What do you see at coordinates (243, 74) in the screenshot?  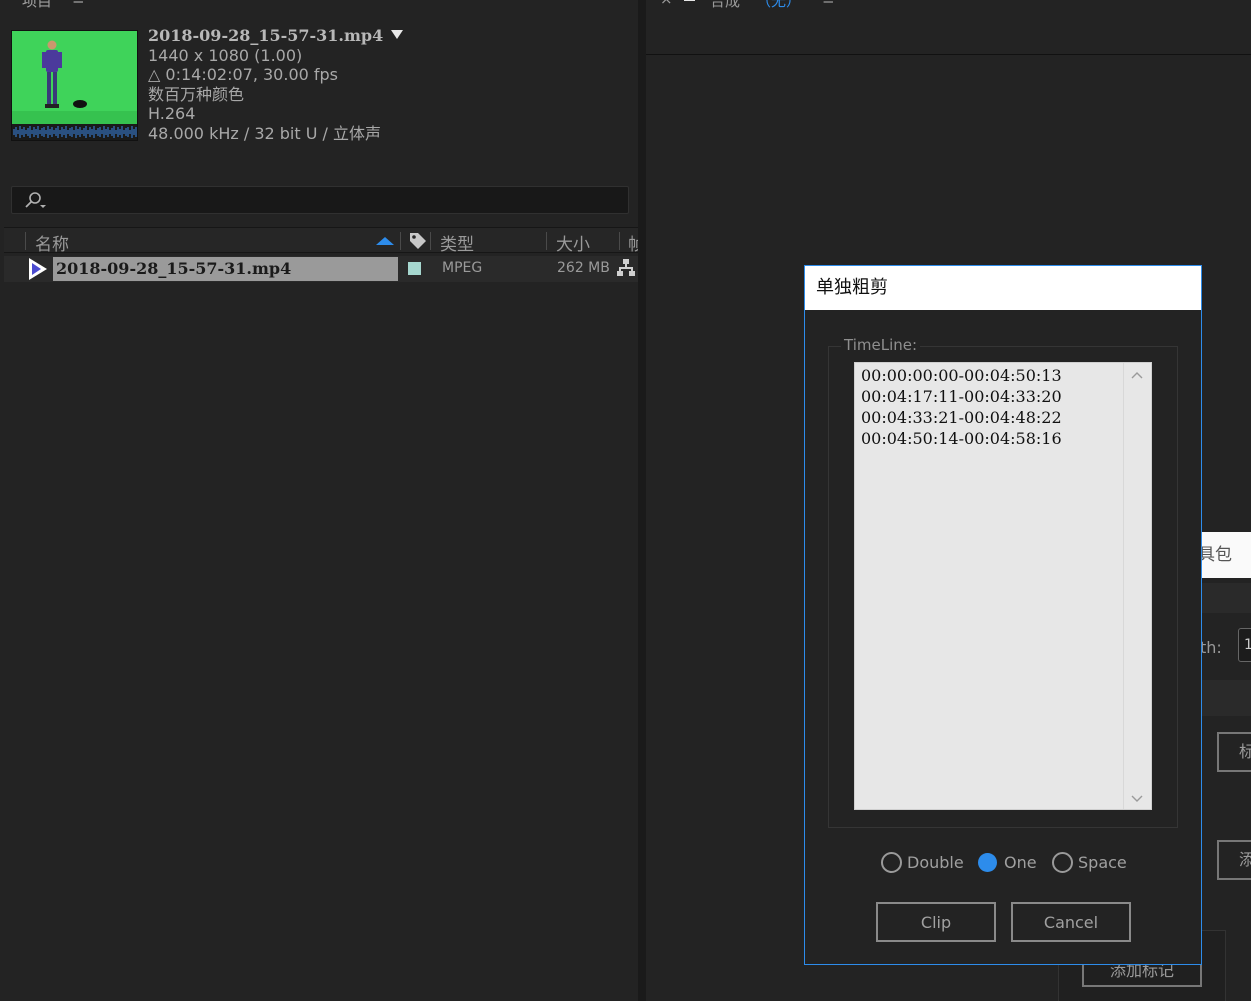 I see `footage-duration: △ 0:14:02:07, 30.00 fps` at bounding box center [243, 74].